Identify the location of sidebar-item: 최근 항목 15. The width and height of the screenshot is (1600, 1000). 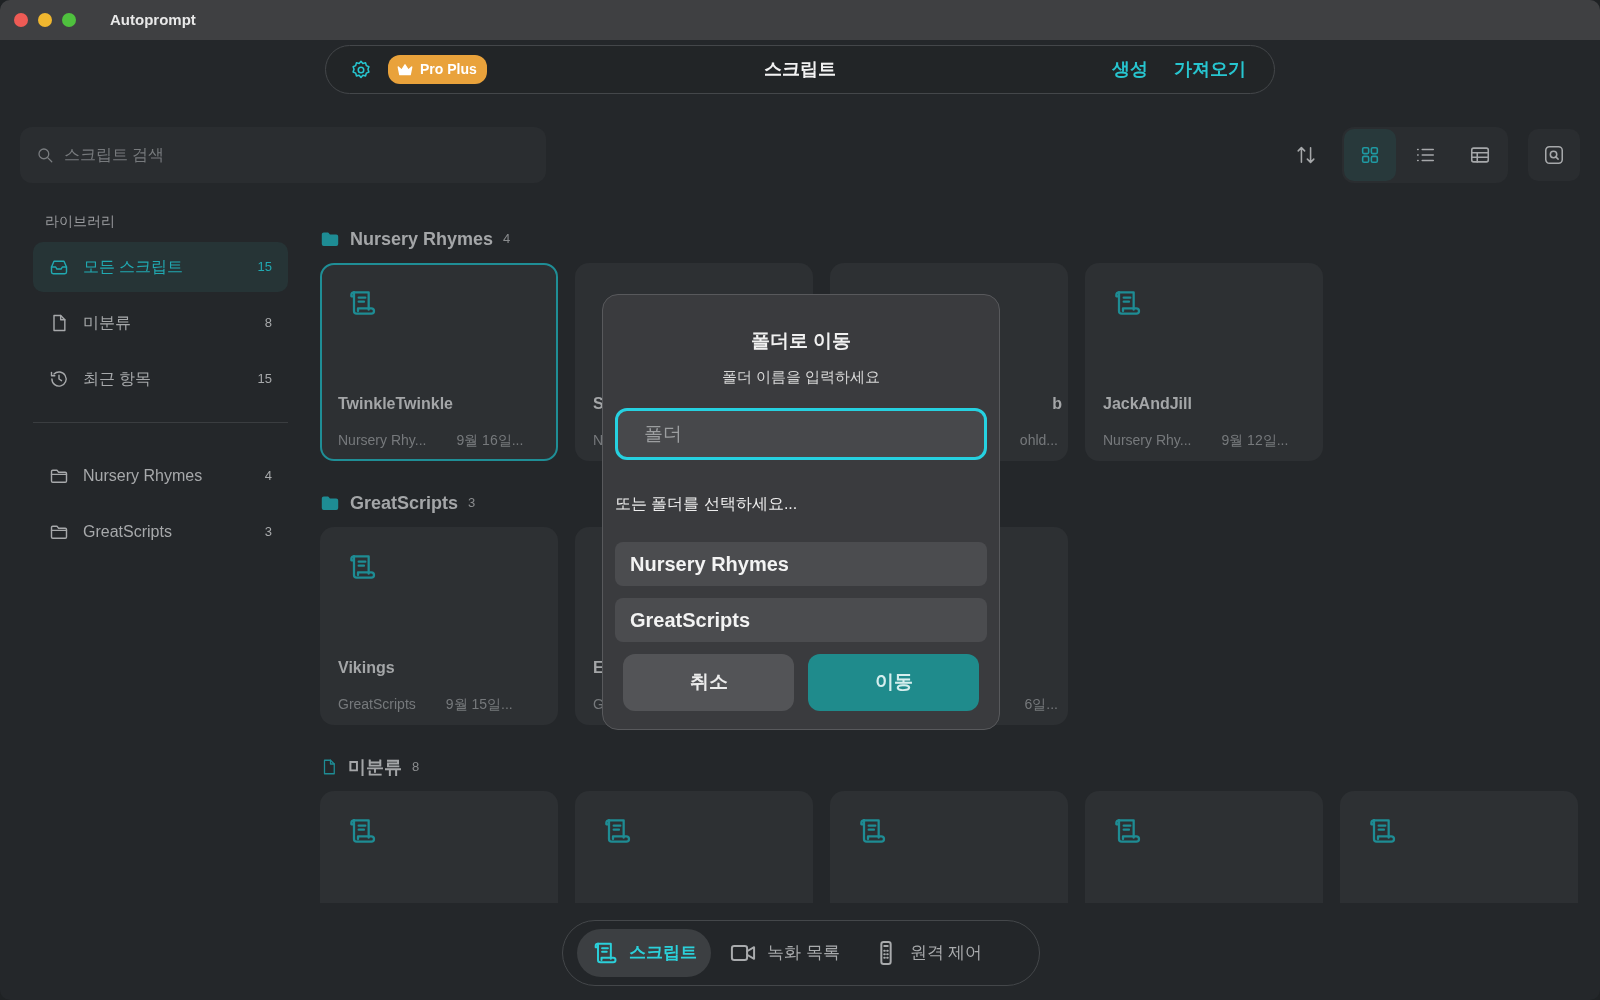
(160, 379).